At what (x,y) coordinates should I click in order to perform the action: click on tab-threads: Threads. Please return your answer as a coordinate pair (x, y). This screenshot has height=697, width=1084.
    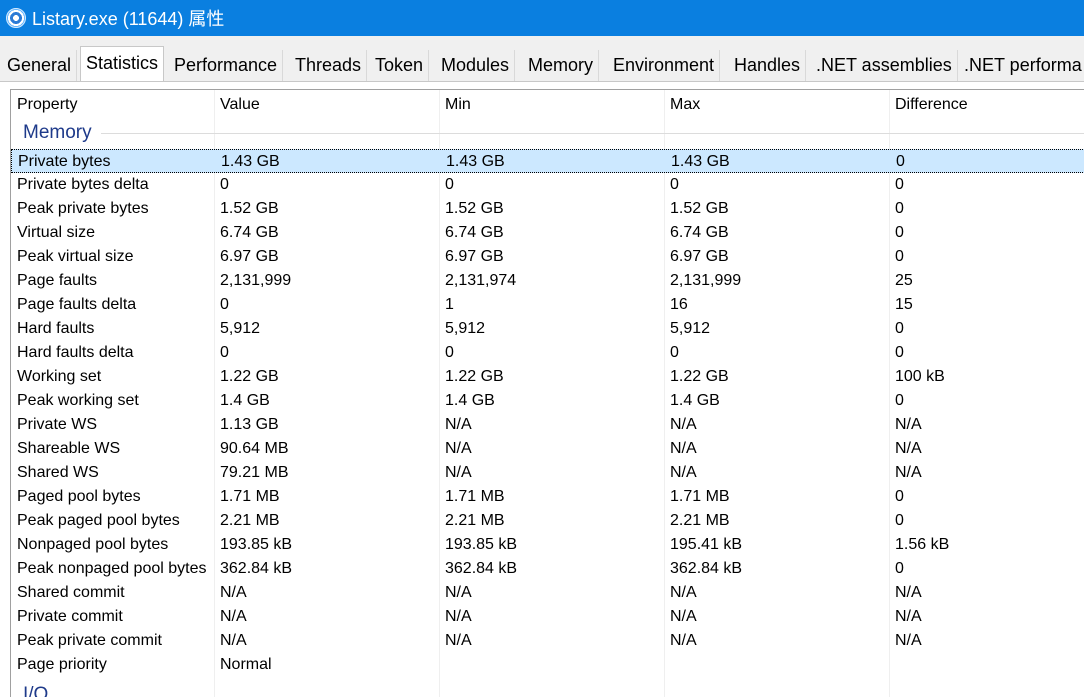
    Looking at the image, I should click on (329, 65).